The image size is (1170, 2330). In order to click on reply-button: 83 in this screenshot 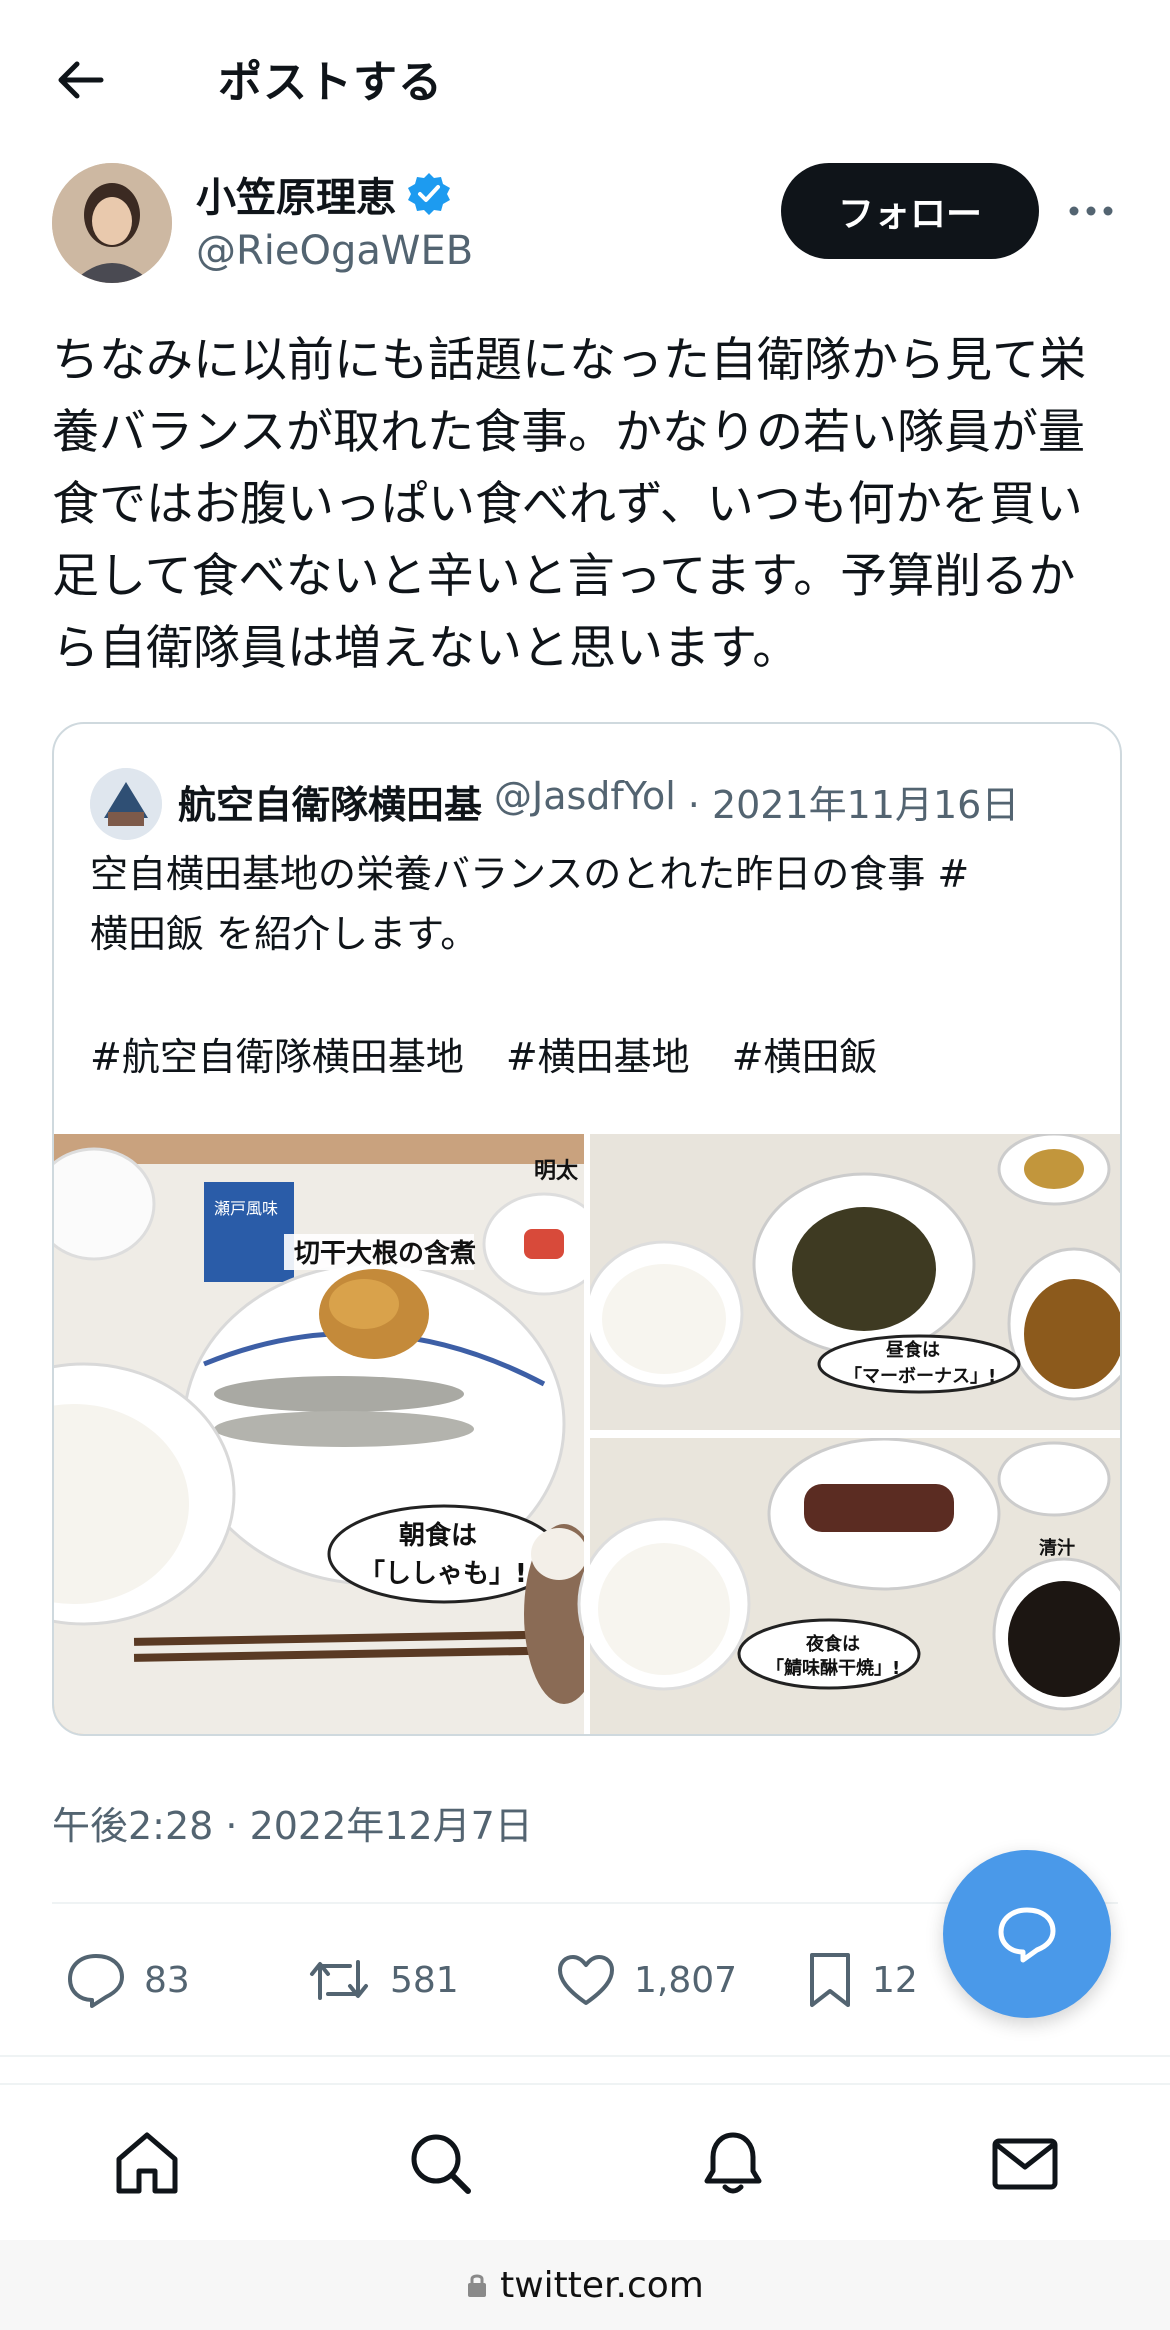, I will do `click(128, 1980)`.